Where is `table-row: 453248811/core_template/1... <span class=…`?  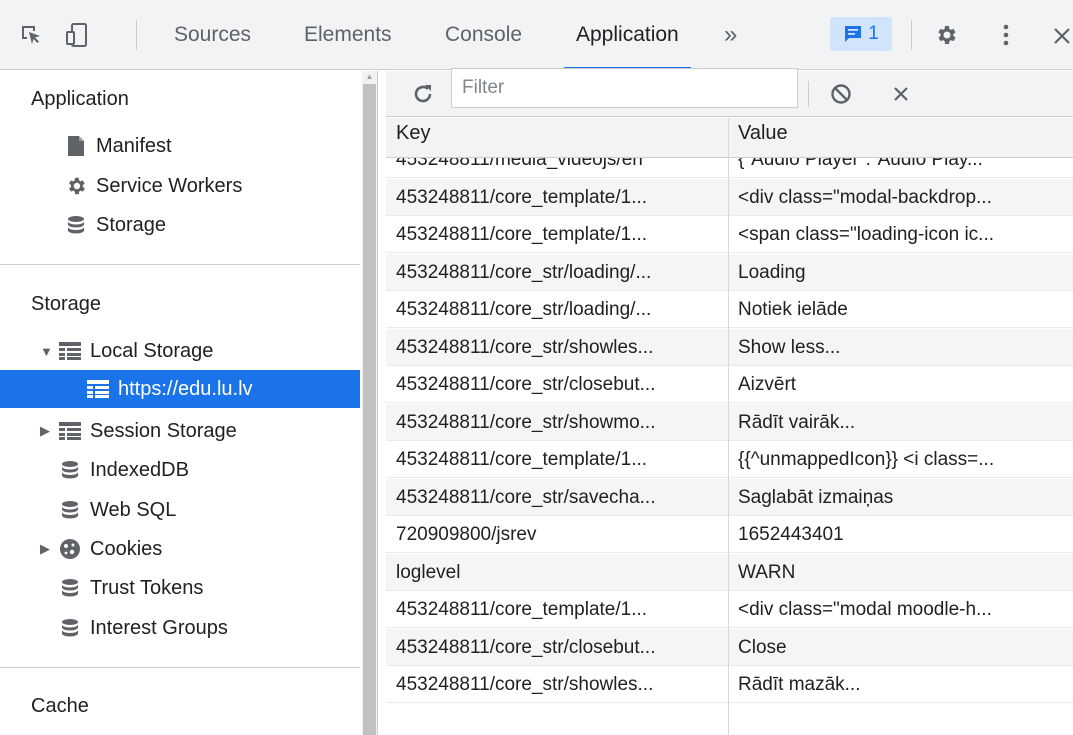
table-row: 453248811/core_template/1... <span class=… is located at coordinates (729, 234).